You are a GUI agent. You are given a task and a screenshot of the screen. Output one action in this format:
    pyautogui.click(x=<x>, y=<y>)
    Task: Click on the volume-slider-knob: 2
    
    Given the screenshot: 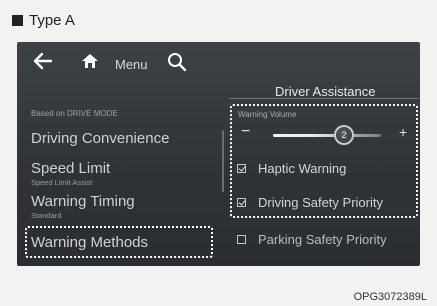 What is the action you would take?
    pyautogui.click(x=344, y=135)
    